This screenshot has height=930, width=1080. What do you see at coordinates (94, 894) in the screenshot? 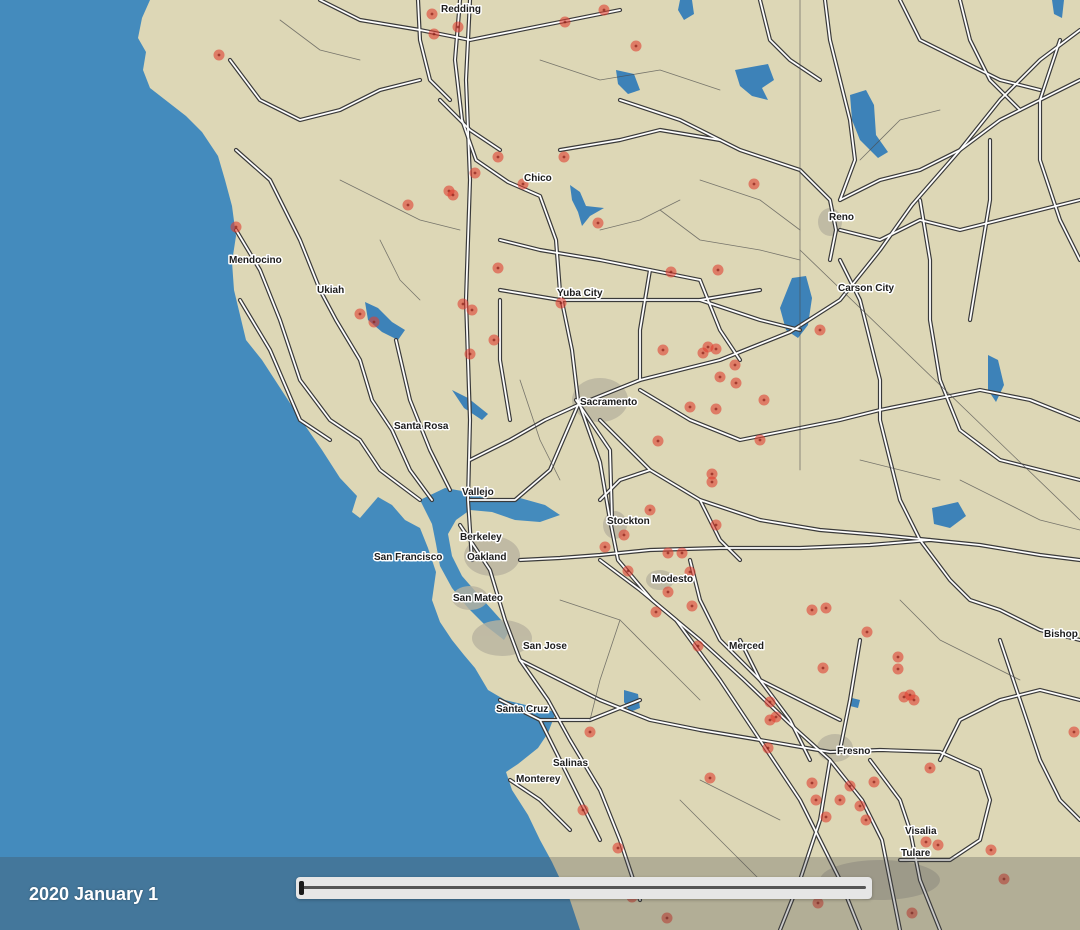
I see `date-label: 2020 January 1` at bounding box center [94, 894].